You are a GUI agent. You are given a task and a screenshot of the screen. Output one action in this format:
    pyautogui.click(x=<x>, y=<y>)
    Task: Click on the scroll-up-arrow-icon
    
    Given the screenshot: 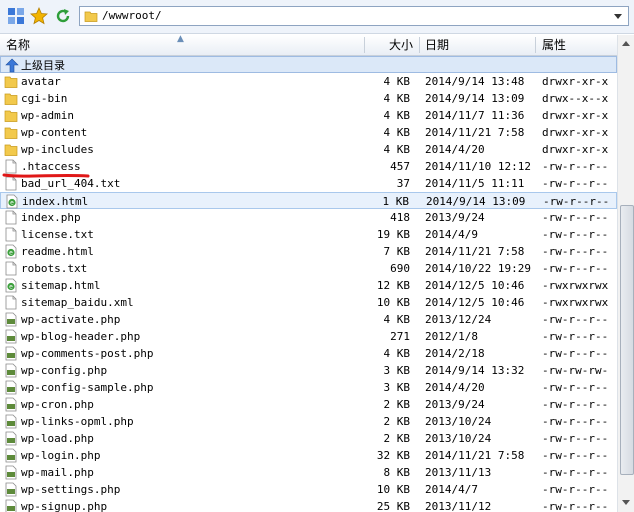 What is the action you would take?
    pyautogui.click(x=626, y=44)
    